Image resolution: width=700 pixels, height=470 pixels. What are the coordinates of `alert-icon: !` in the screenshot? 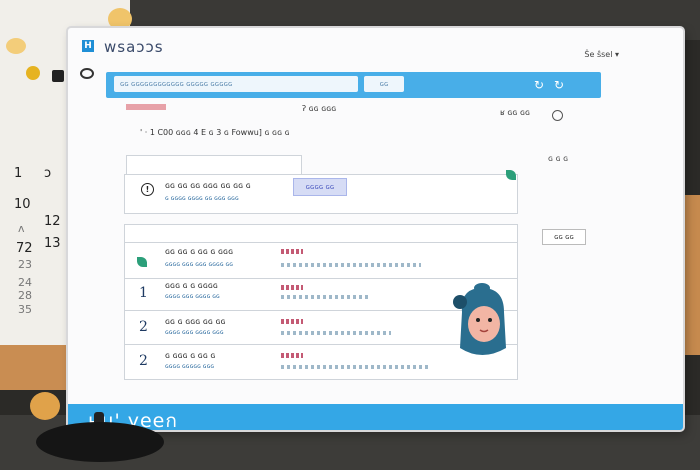 It's located at (147, 189).